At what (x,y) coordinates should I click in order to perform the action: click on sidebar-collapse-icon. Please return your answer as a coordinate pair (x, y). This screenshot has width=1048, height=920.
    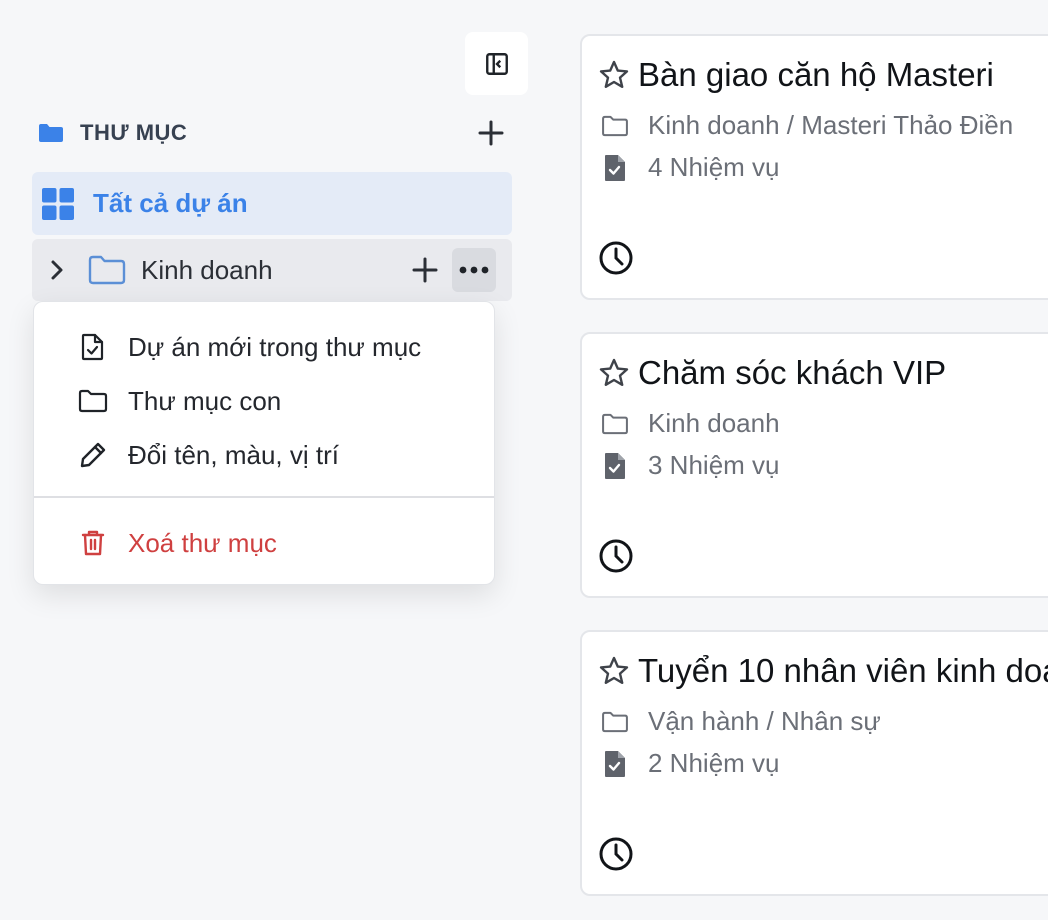
    Looking at the image, I should click on (496, 63).